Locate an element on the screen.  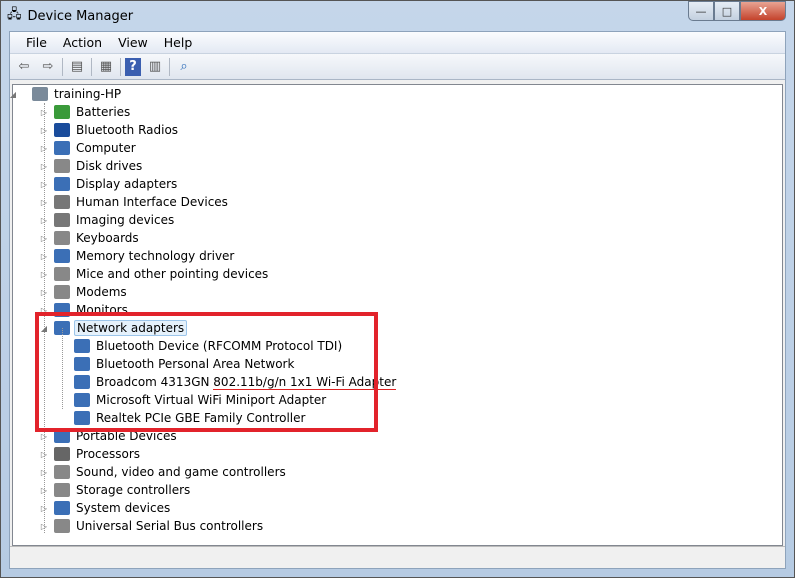
tree-item-label: Modems is located at coordinates (101, 292).